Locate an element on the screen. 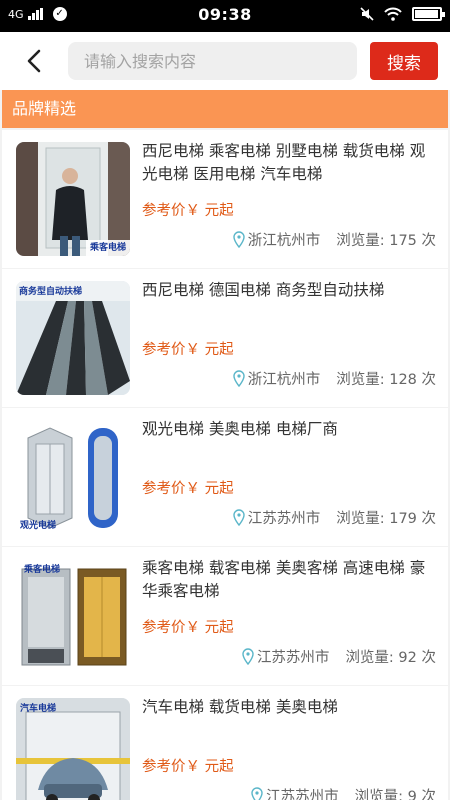 This screenshot has width=450, height=800. item-title: 观光电梯 美奥电梯 电梯厂商 is located at coordinates (290, 429).